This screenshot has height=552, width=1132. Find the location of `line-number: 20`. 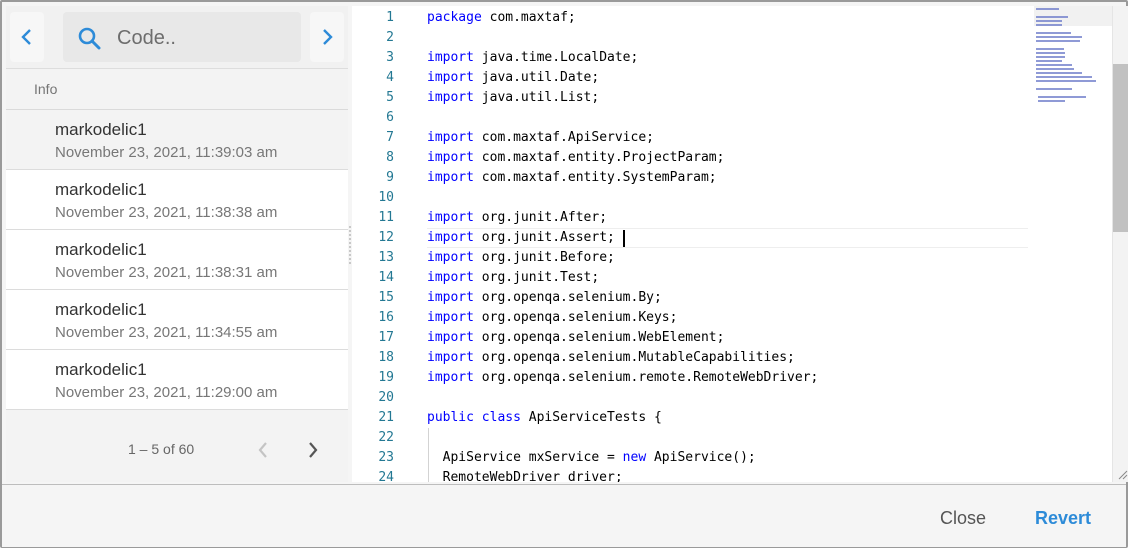

line-number: 20 is located at coordinates (386, 397).